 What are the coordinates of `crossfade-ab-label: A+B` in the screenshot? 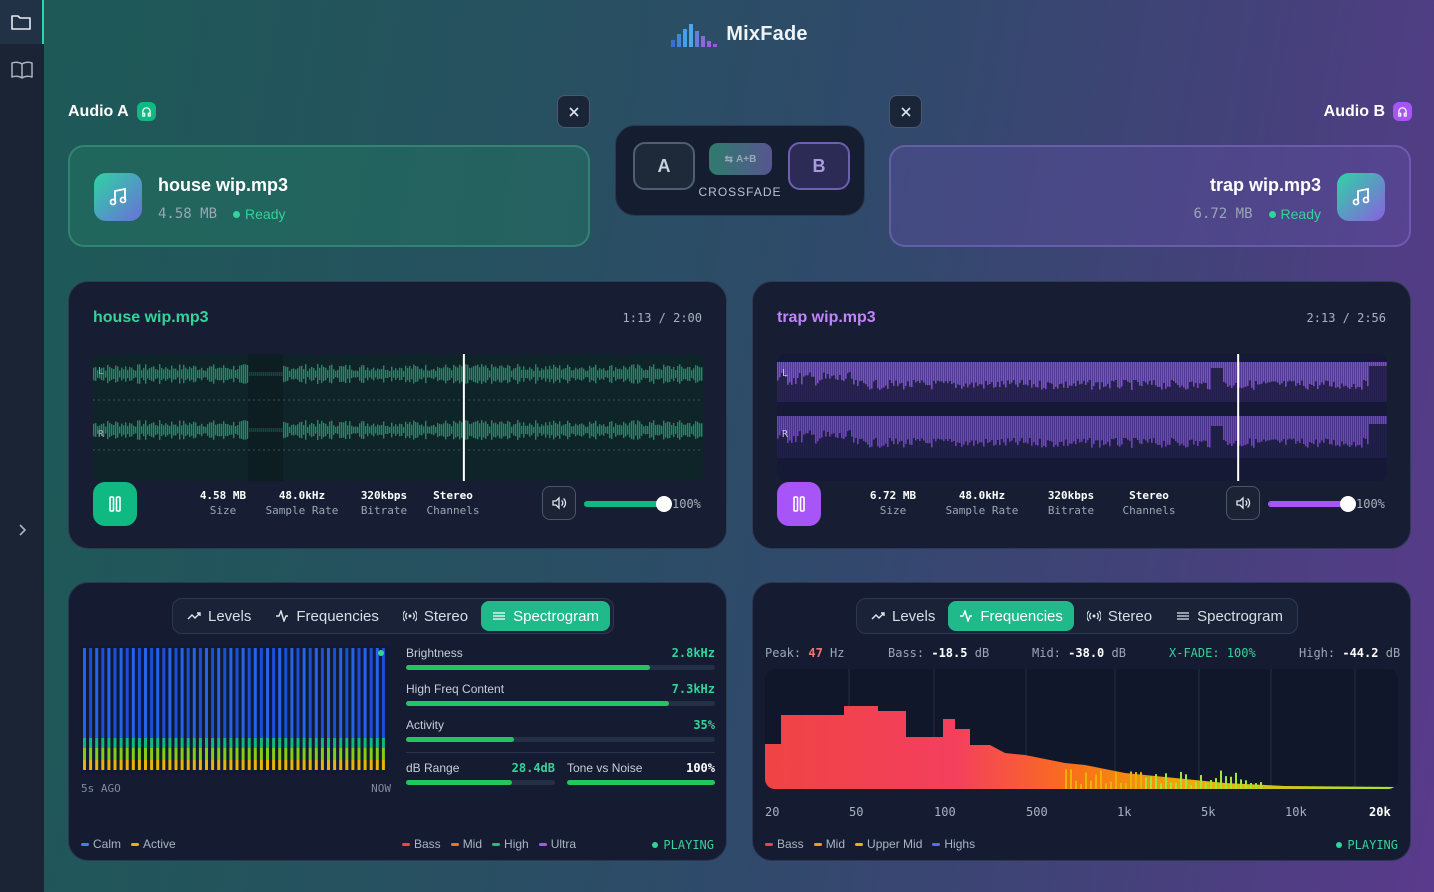 It's located at (746, 159).